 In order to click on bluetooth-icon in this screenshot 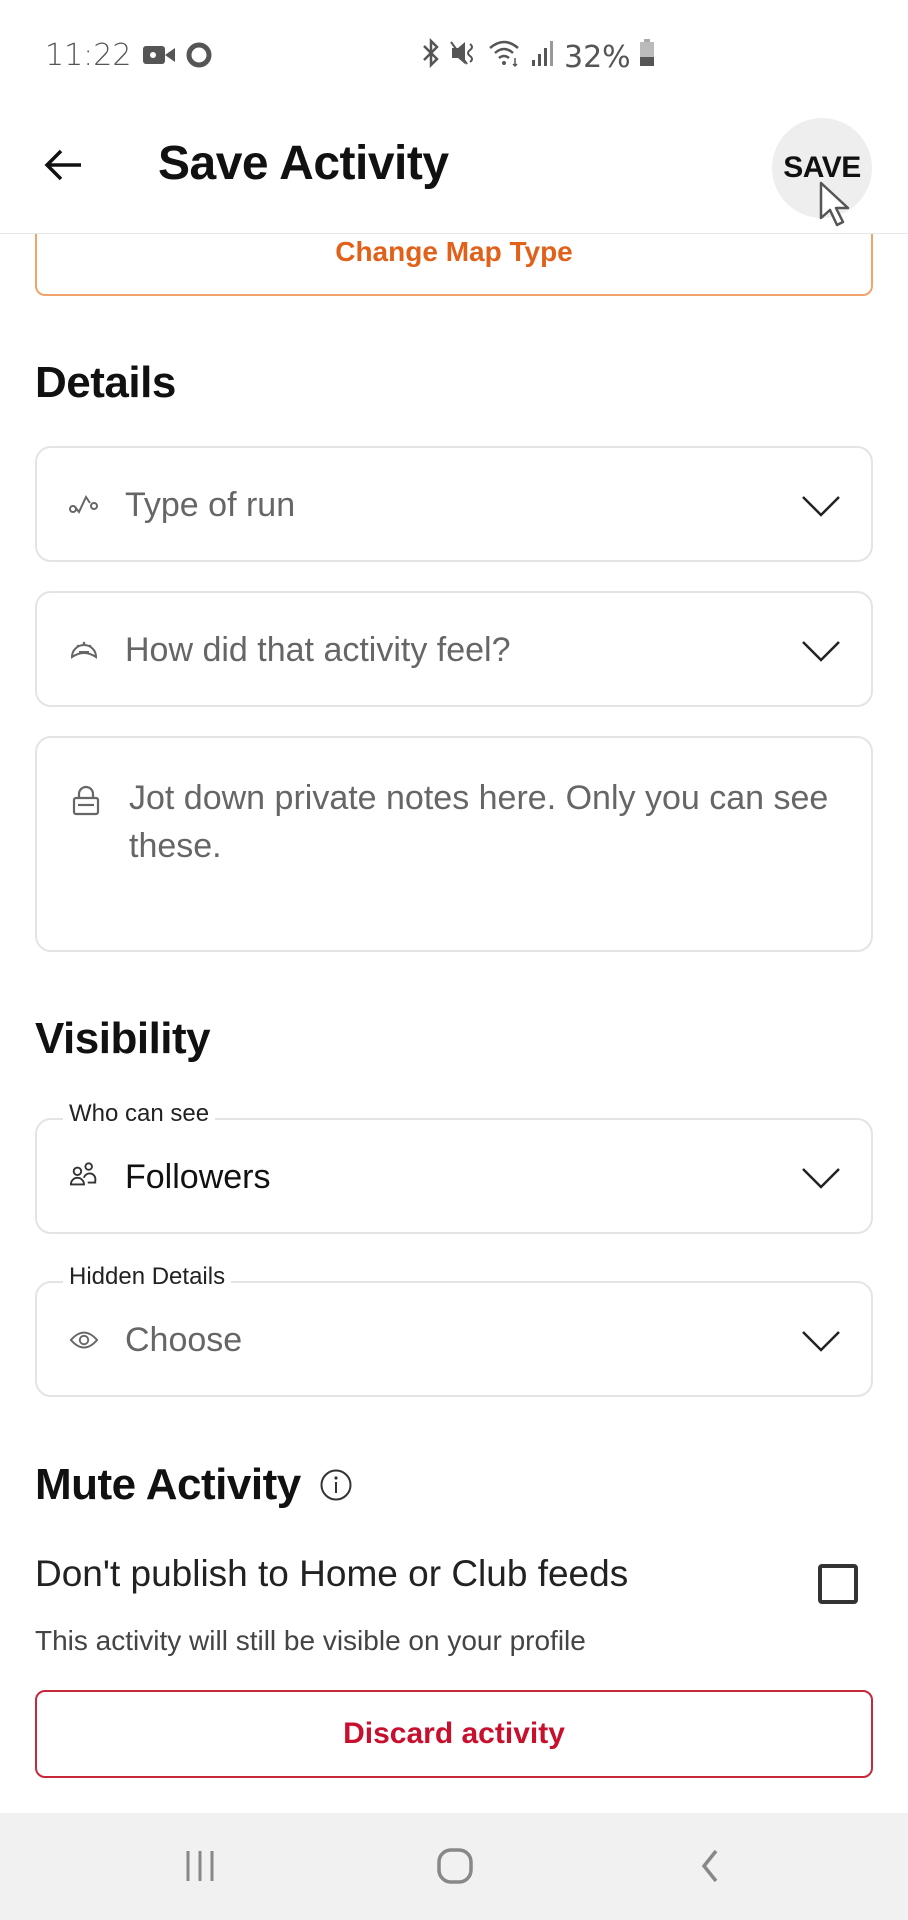, I will do `click(431, 56)`.